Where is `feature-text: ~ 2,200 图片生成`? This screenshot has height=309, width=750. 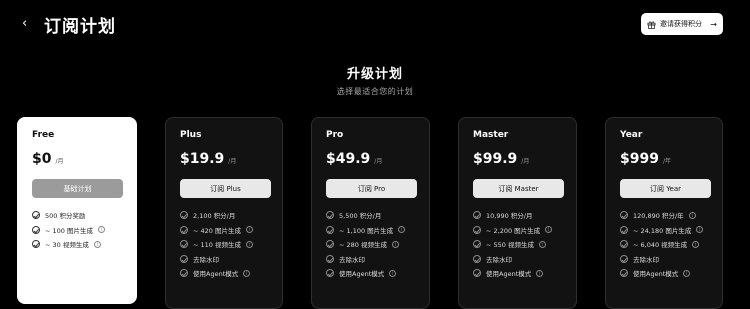 feature-text: ~ 2,200 图片生成 is located at coordinates (513, 230).